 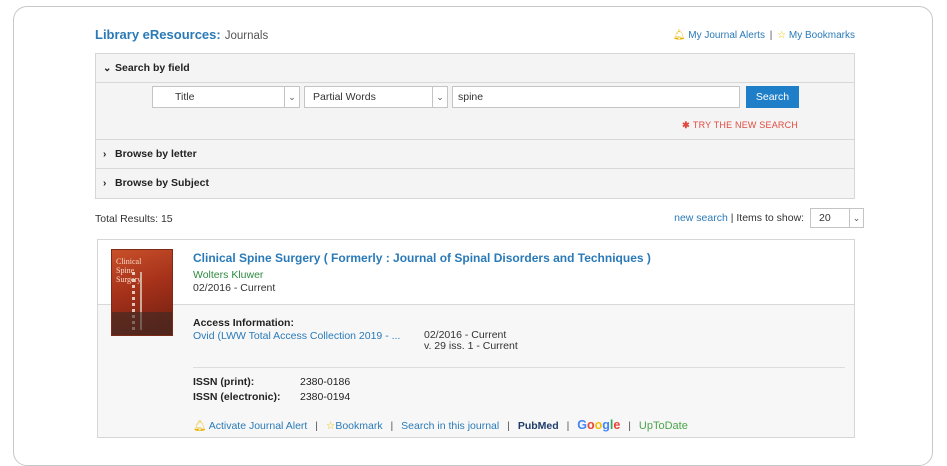 What do you see at coordinates (663, 426) in the screenshot?
I see `uptodate-link: UpToDate` at bounding box center [663, 426].